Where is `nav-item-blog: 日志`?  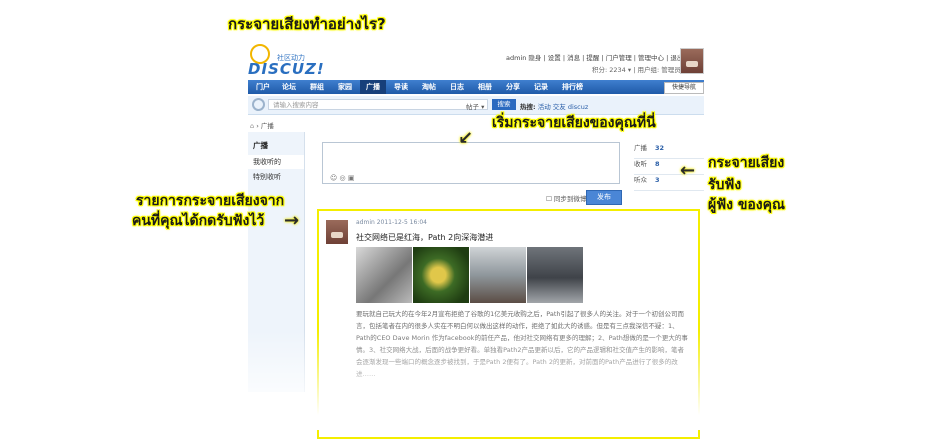 nav-item-blog: 日志 is located at coordinates (457, 87).